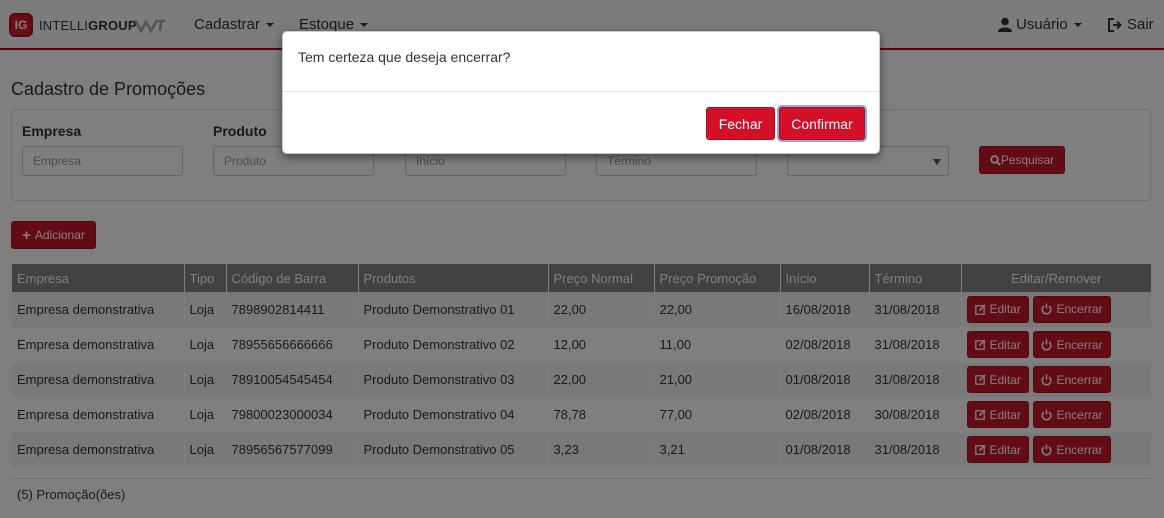  What do you see at coordinates (740, 123) in the screenshot?
I see `close-button: Fechar` at bounding box center [740, 123].